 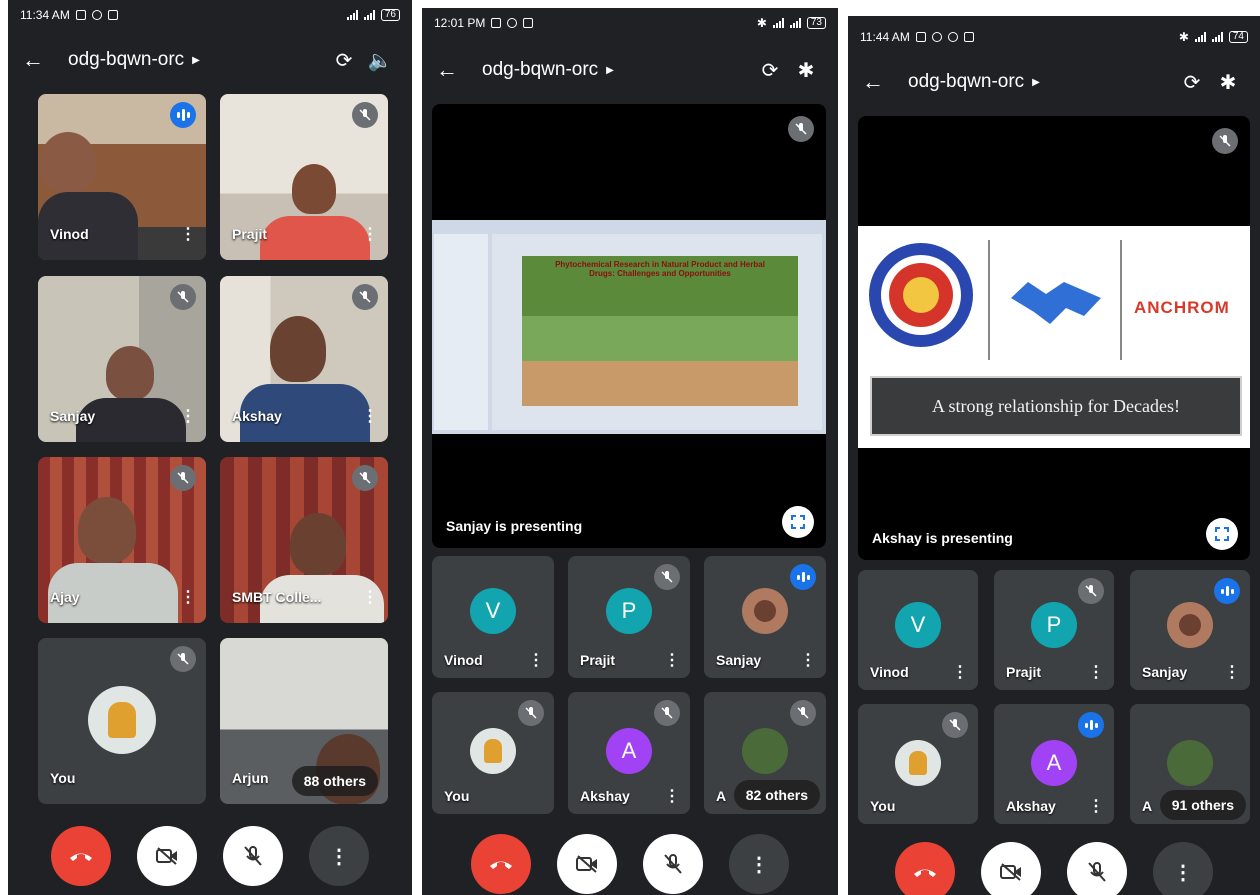 I want to click on participant-tile-ajay: Ajay ⋮, so click(x=122, y=540).